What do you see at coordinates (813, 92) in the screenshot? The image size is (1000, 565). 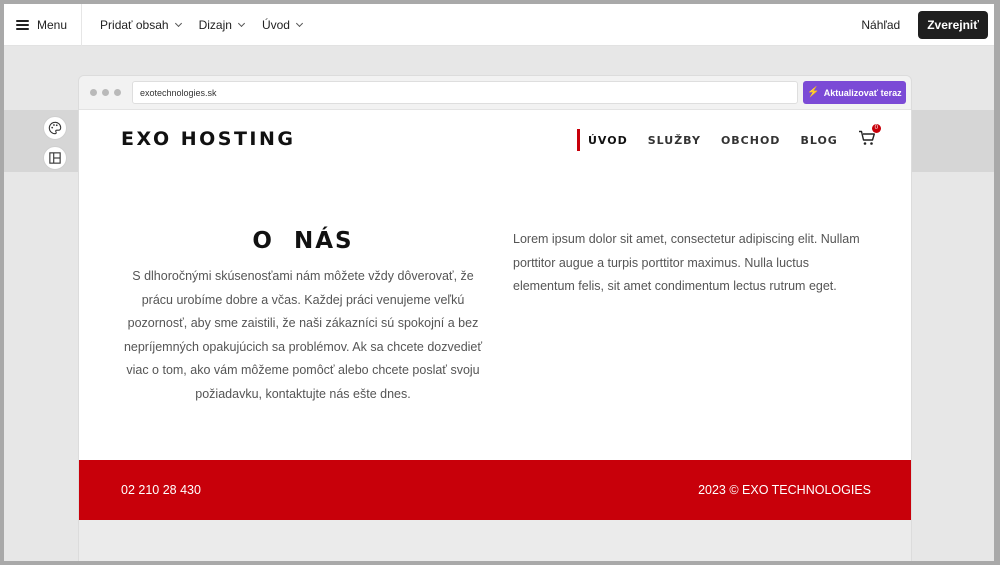 I see `lightning-icon: ⚡` at bounding box center [813, 92].